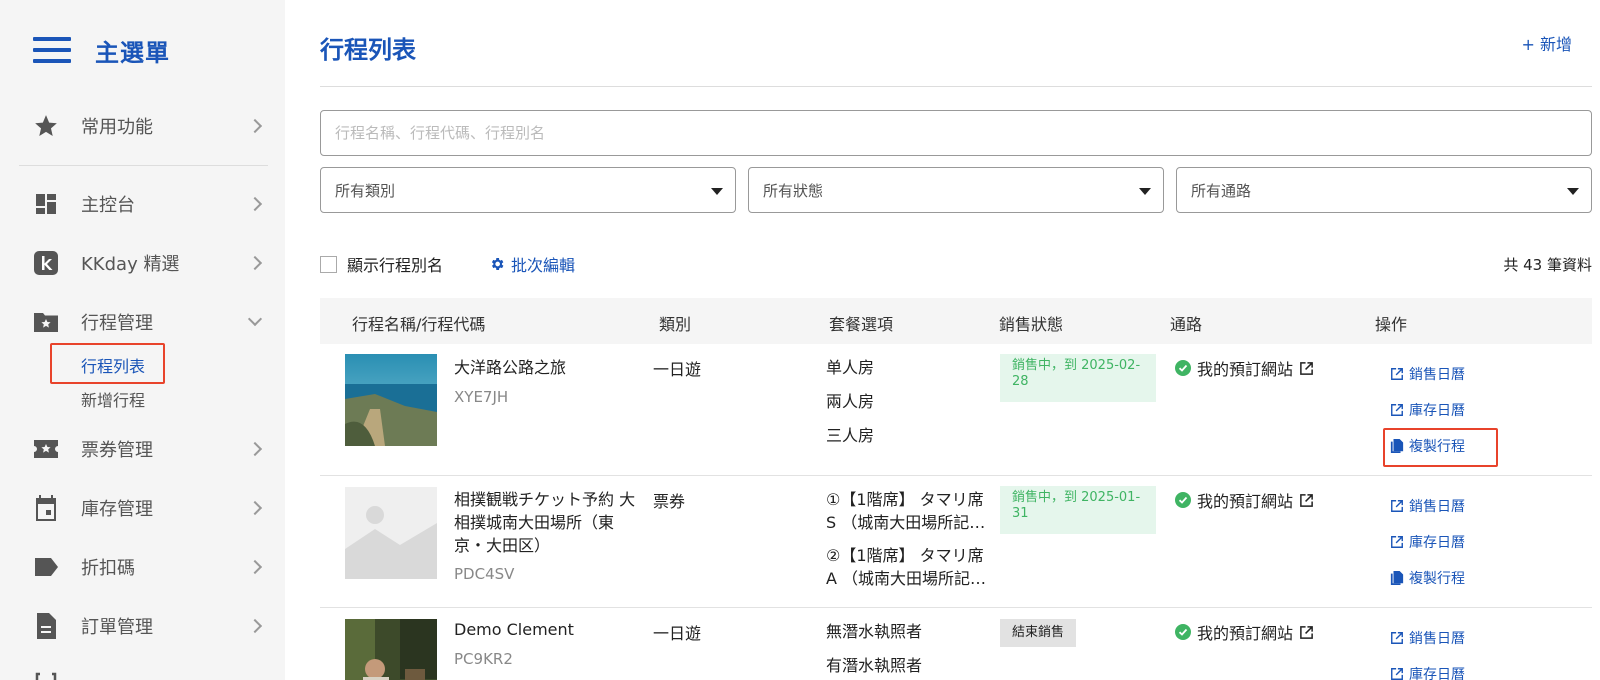  I want to click on sidebar-subitem-new-trip: 新增行程, so click(113, 399).